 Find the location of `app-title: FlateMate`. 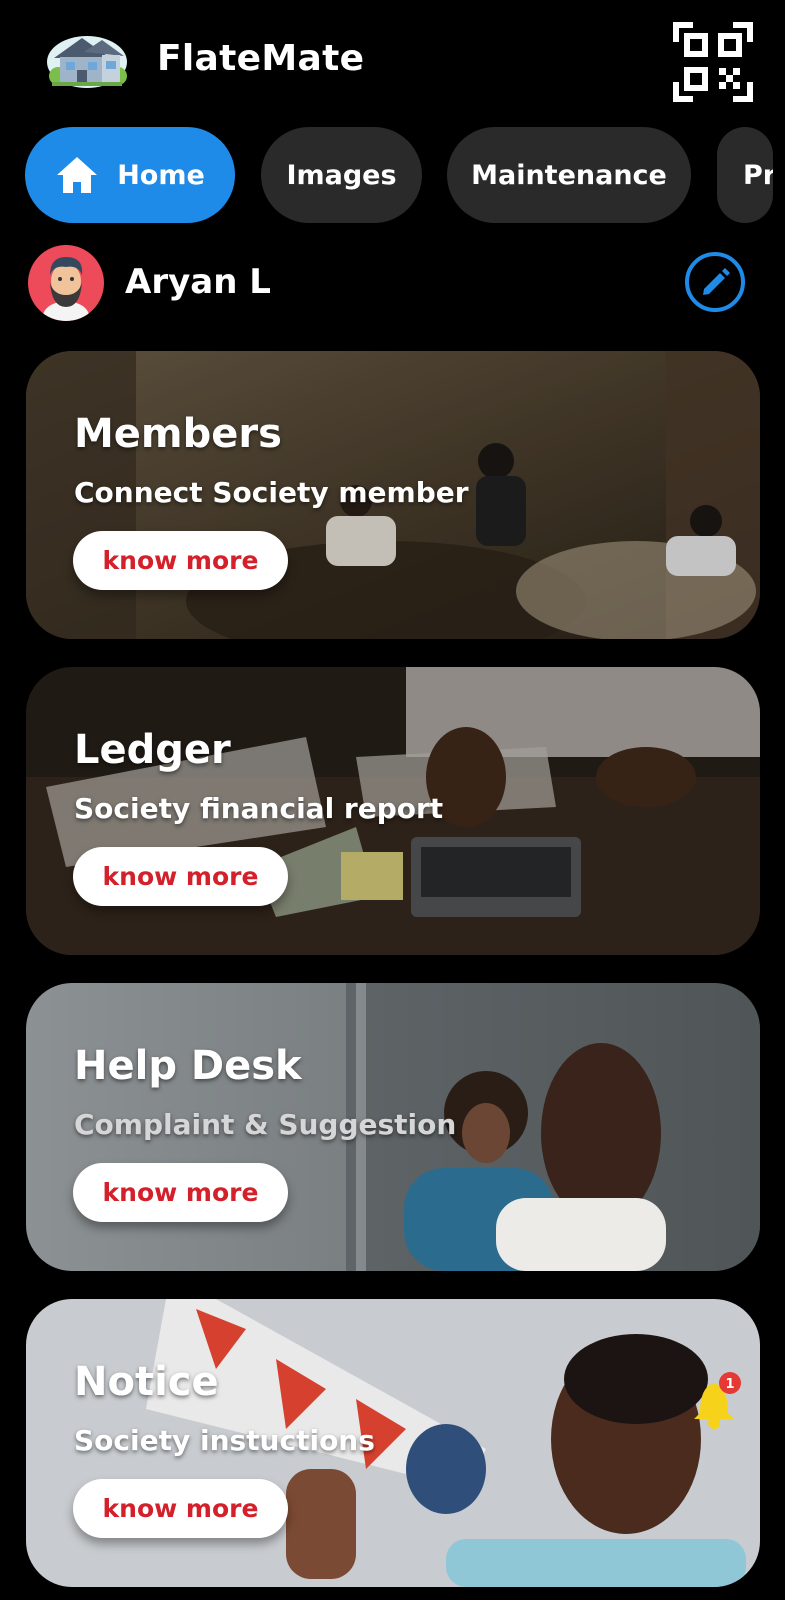

app-title: FlateMate is located at coordinates (261, 58).